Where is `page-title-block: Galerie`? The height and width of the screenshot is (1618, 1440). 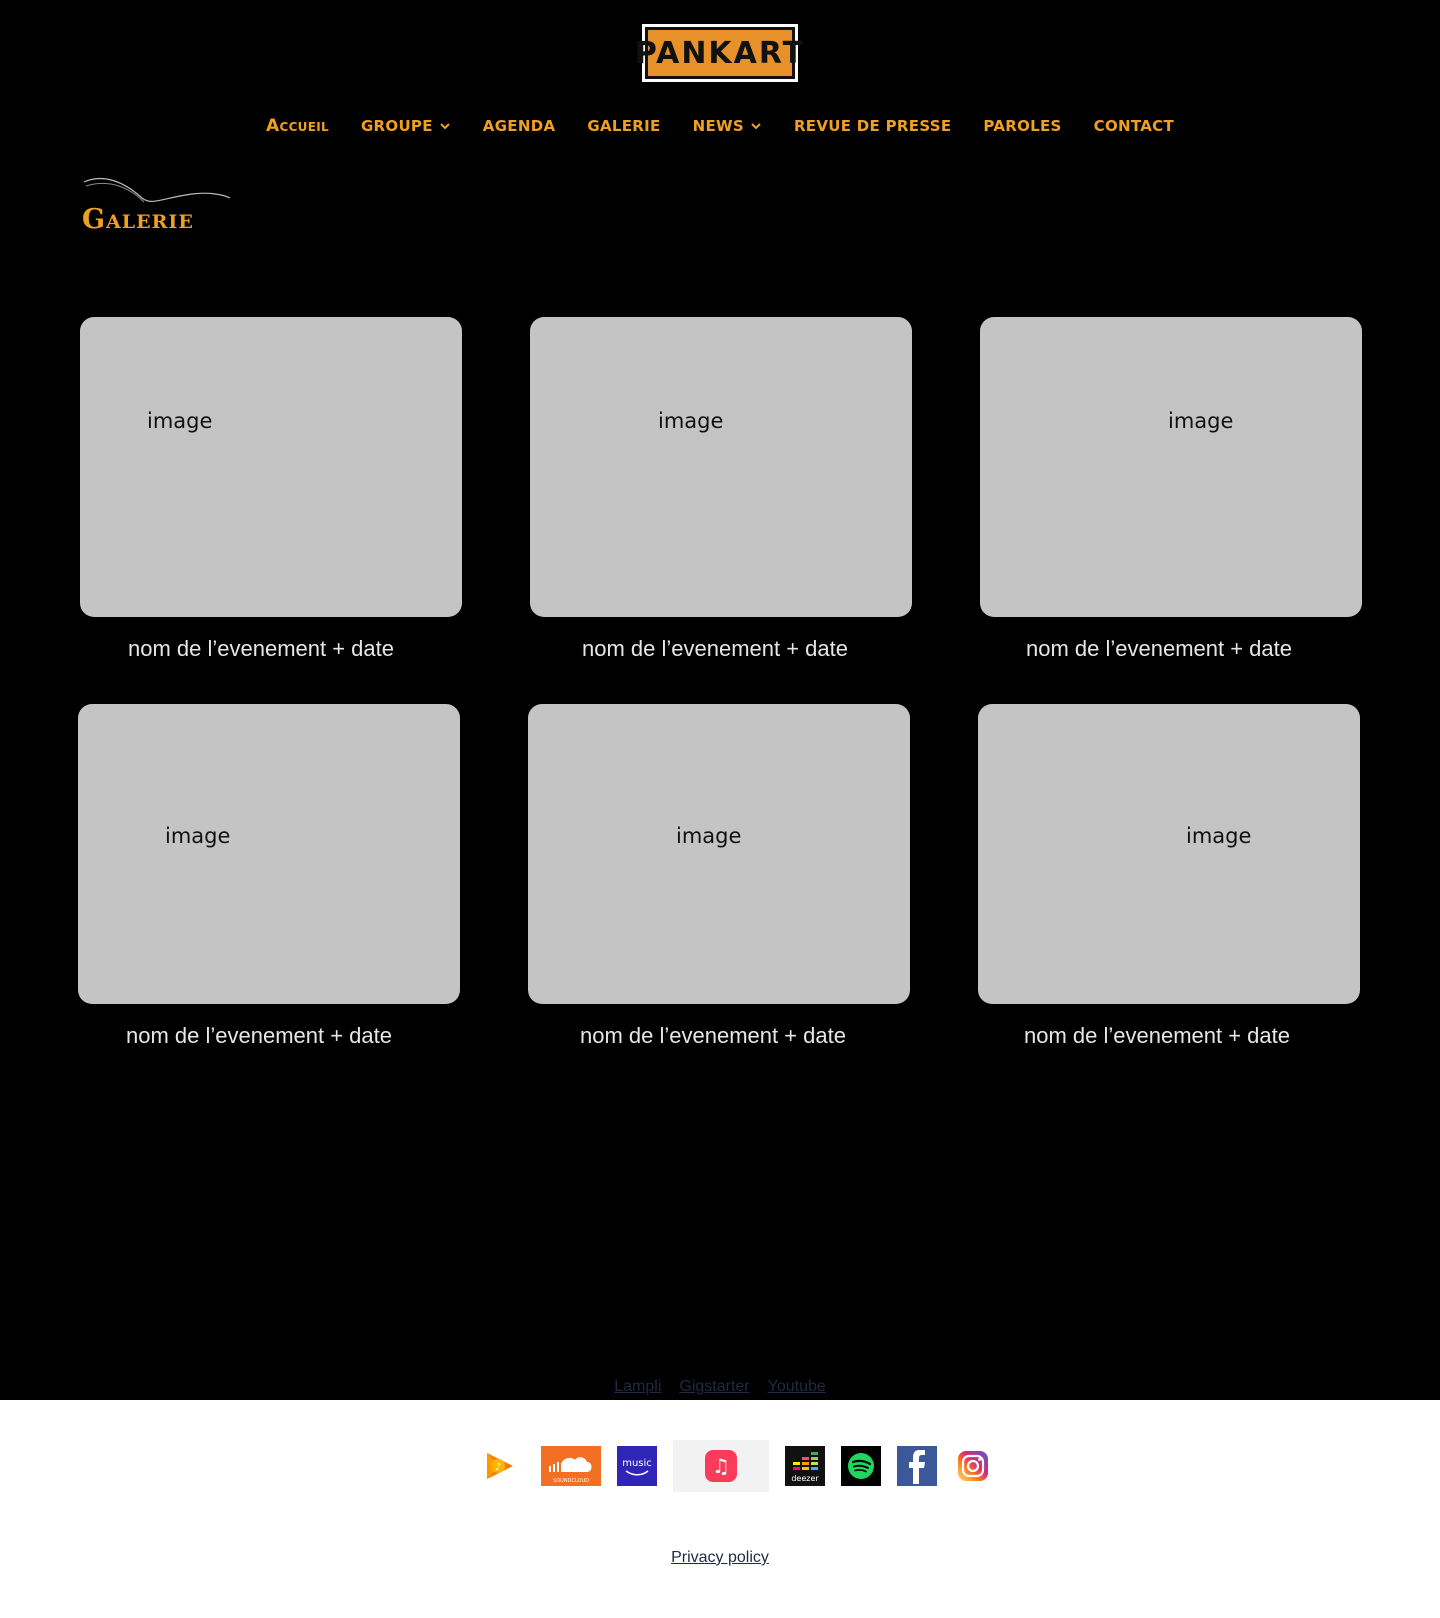 page-title-block: Galerie is located at coordinates (162, 208).